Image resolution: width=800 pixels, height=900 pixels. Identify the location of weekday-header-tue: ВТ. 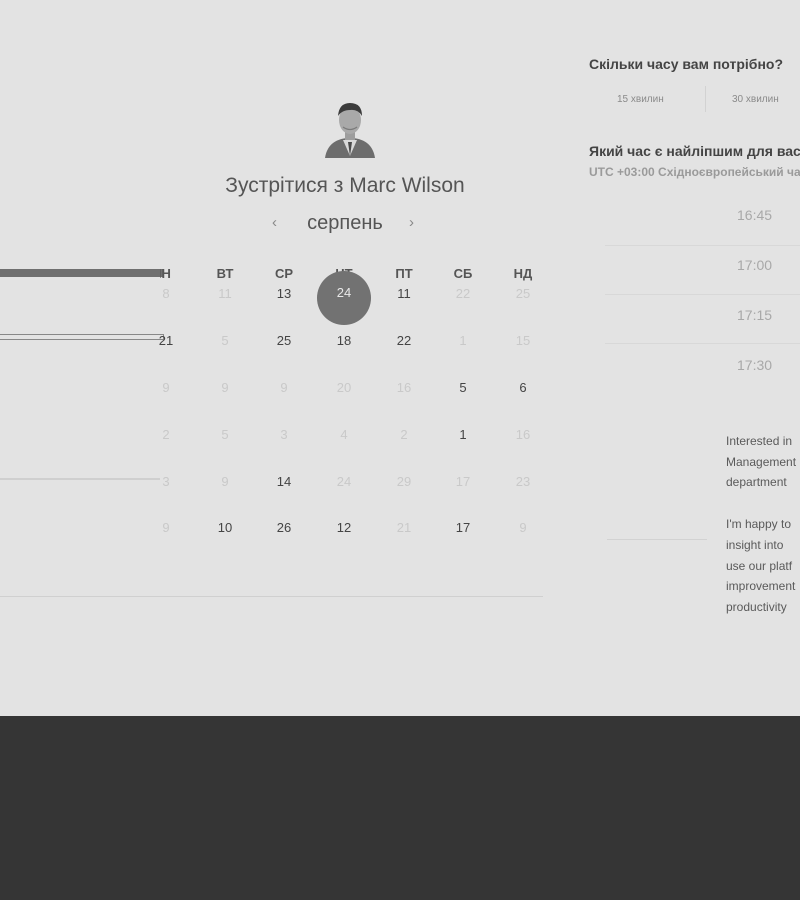
(225, 273).